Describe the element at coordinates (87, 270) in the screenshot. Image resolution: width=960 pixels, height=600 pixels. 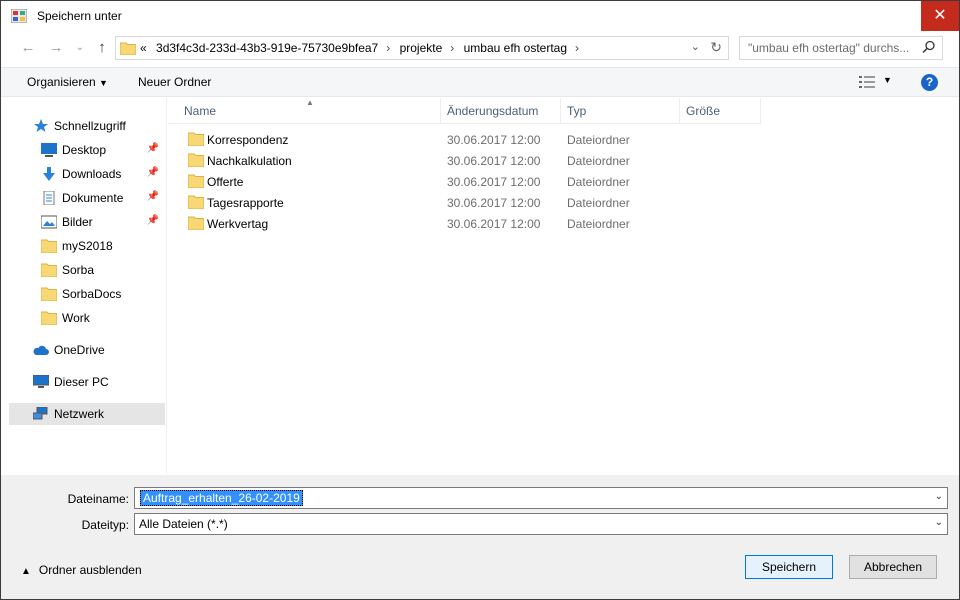
I see `sidebar-item-sorba: Sorba` at that location.